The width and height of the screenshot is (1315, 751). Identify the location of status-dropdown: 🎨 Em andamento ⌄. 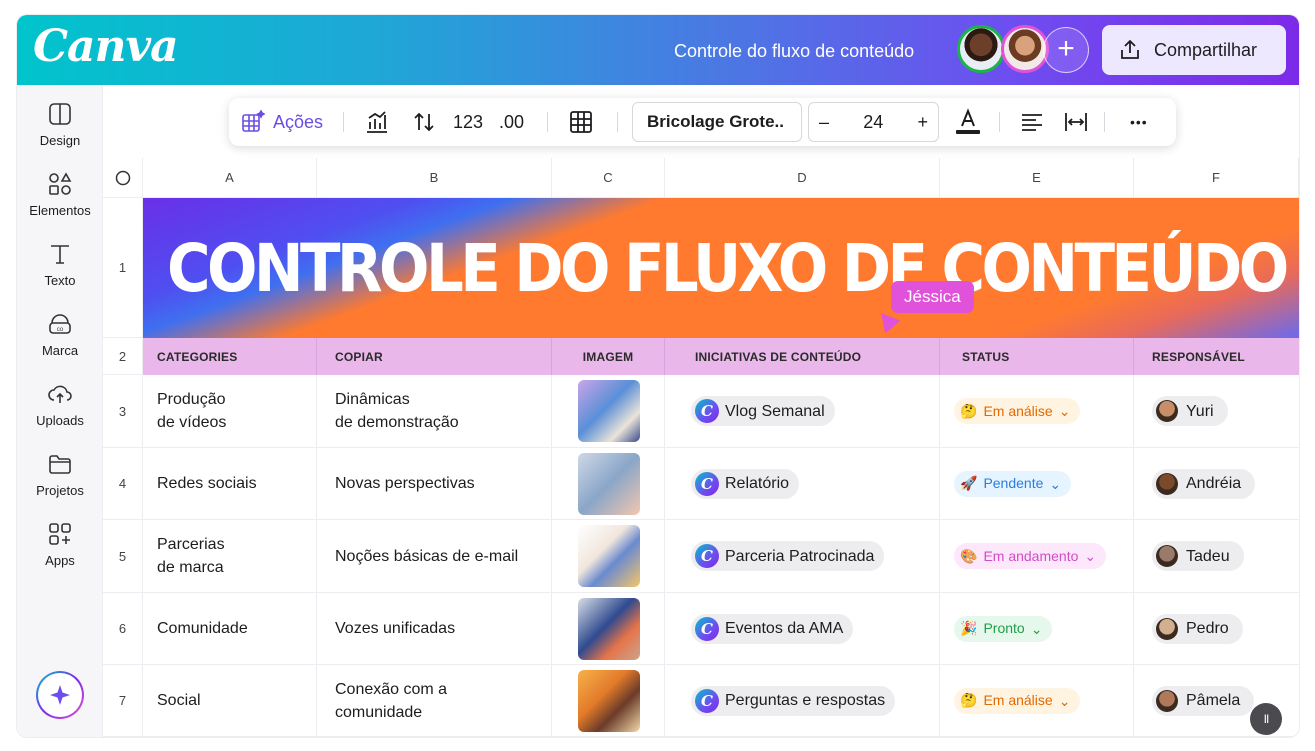
(1030, 556).